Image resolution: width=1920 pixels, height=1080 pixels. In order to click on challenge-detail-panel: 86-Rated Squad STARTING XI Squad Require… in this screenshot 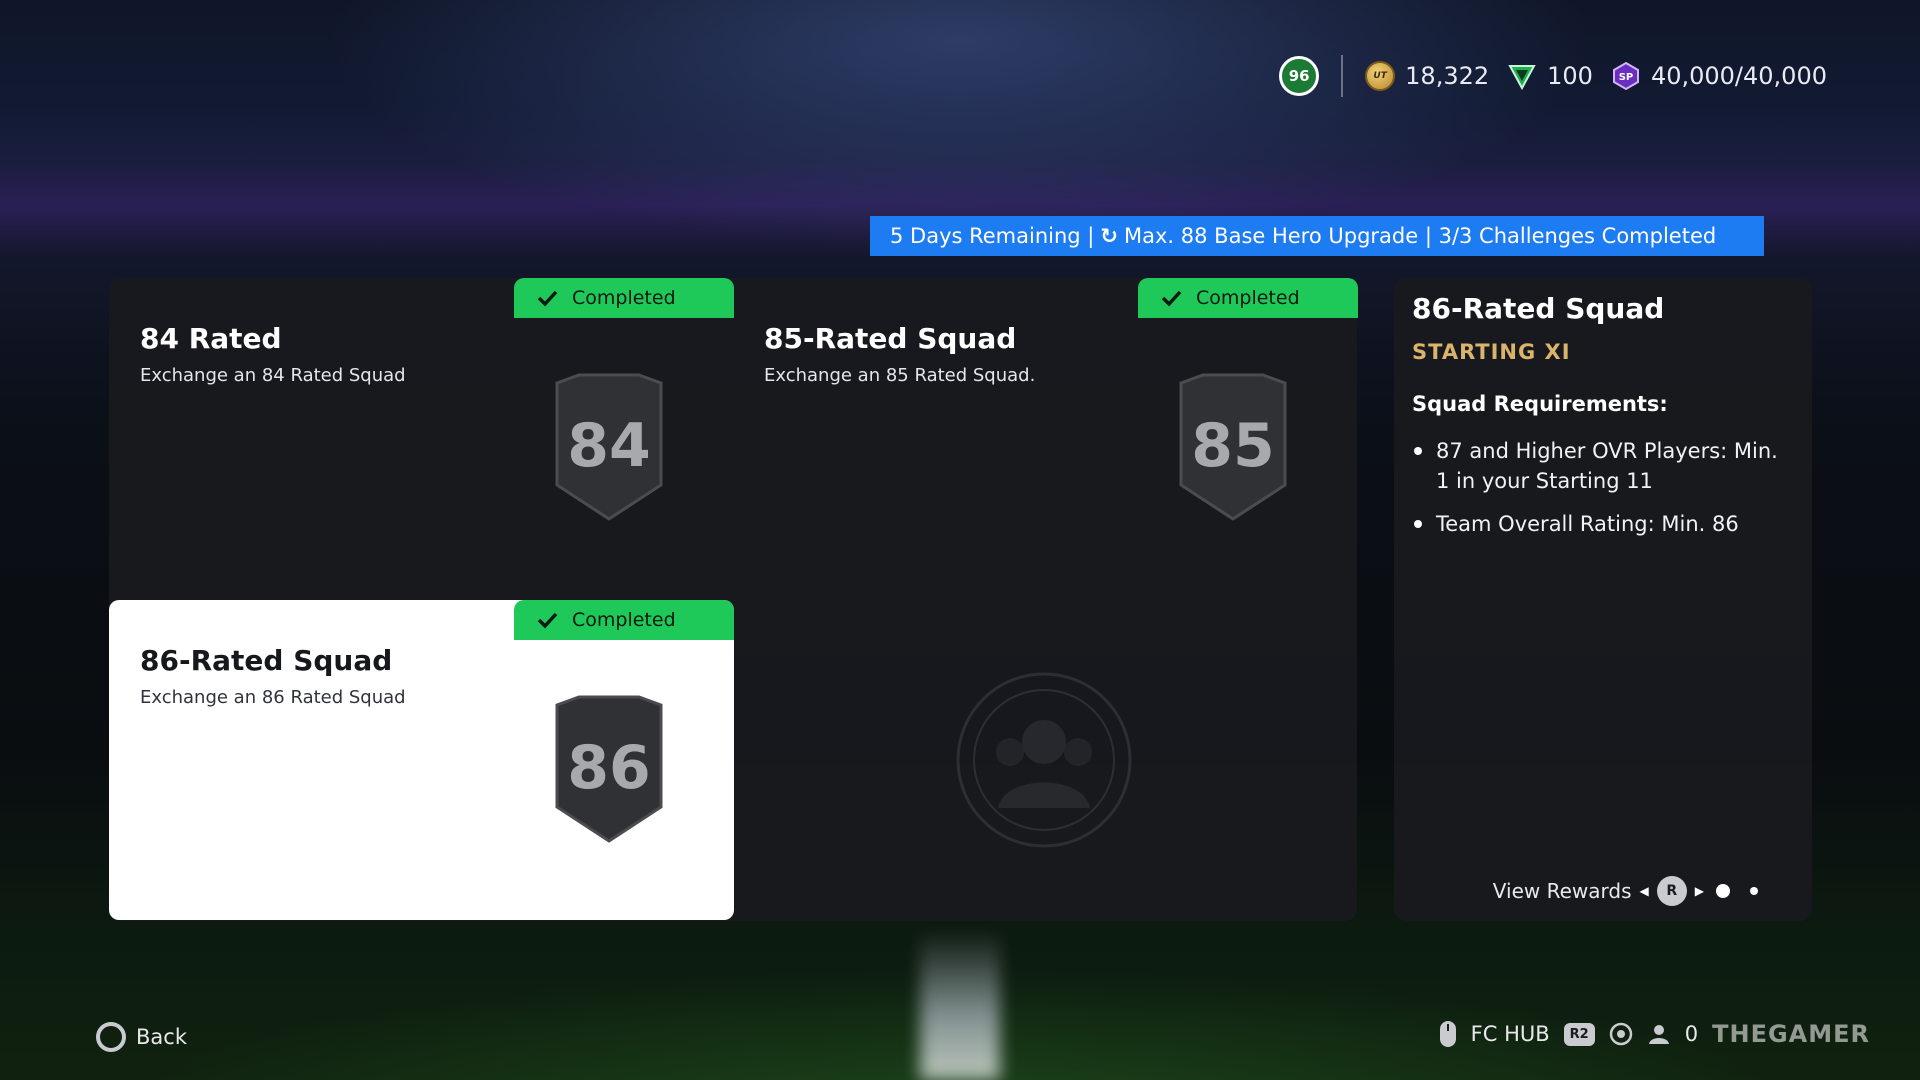, I will do `click(1603, 599)`.